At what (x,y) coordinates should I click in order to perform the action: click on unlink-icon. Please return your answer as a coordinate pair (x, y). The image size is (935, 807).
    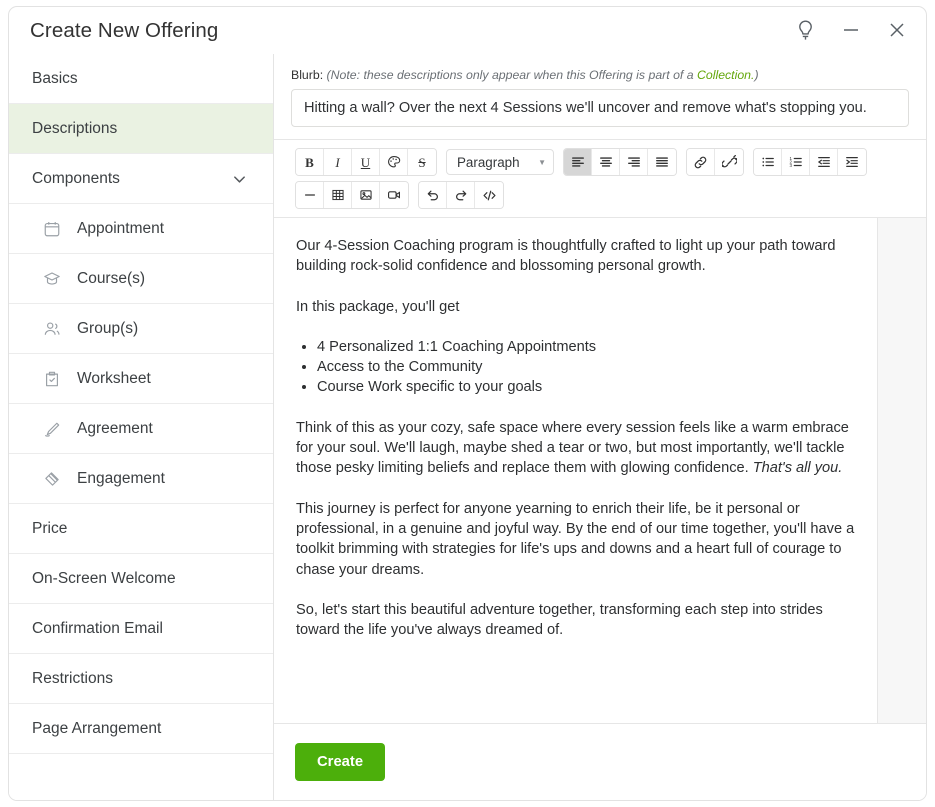
    Looking at the image, I should click on (729, 162).